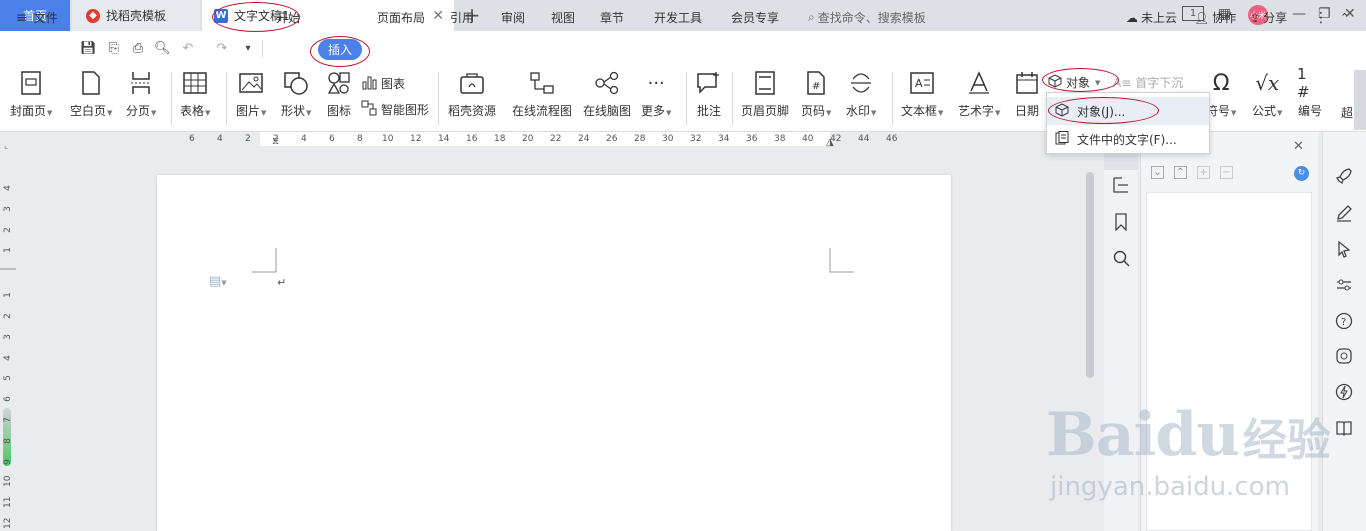 Image resolution: width=1366 pixels, height=531 pixels. Describe the element at coordinates (339, 94) in the screenshot. I see `icon-library-button: 图标` at that location.